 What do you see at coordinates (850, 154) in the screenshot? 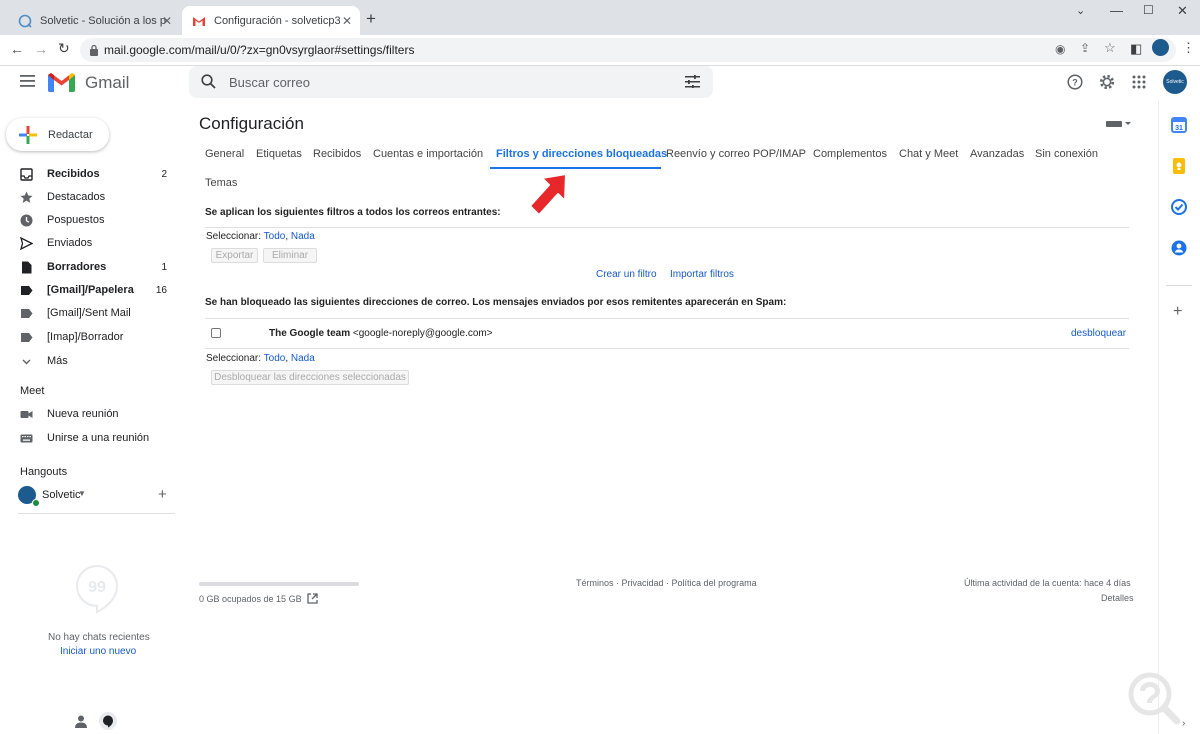
I see `tab-addons: Complementos` at bounding box center [850, 154].